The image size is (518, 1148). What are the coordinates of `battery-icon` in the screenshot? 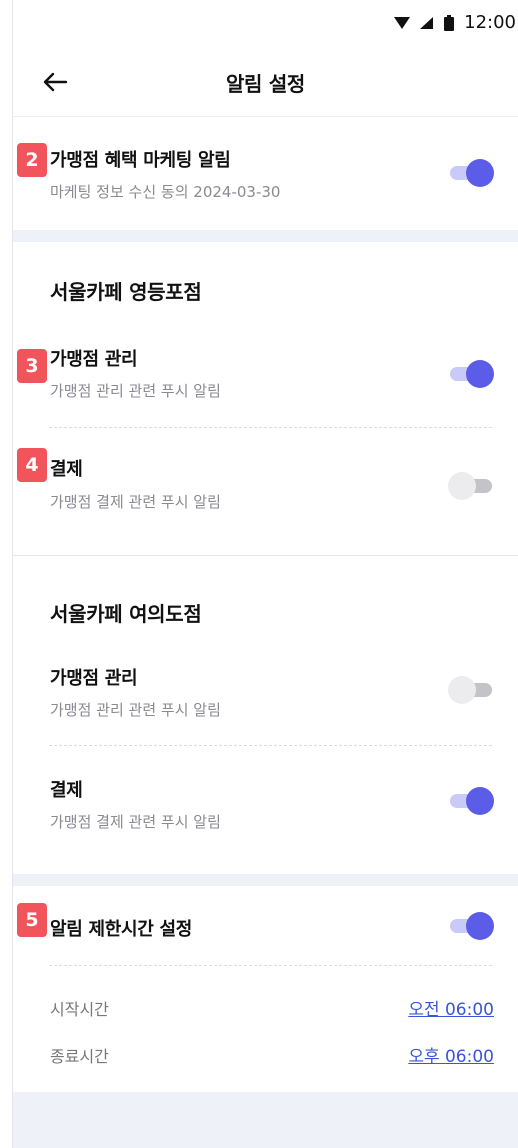 It's located at (449, 22).